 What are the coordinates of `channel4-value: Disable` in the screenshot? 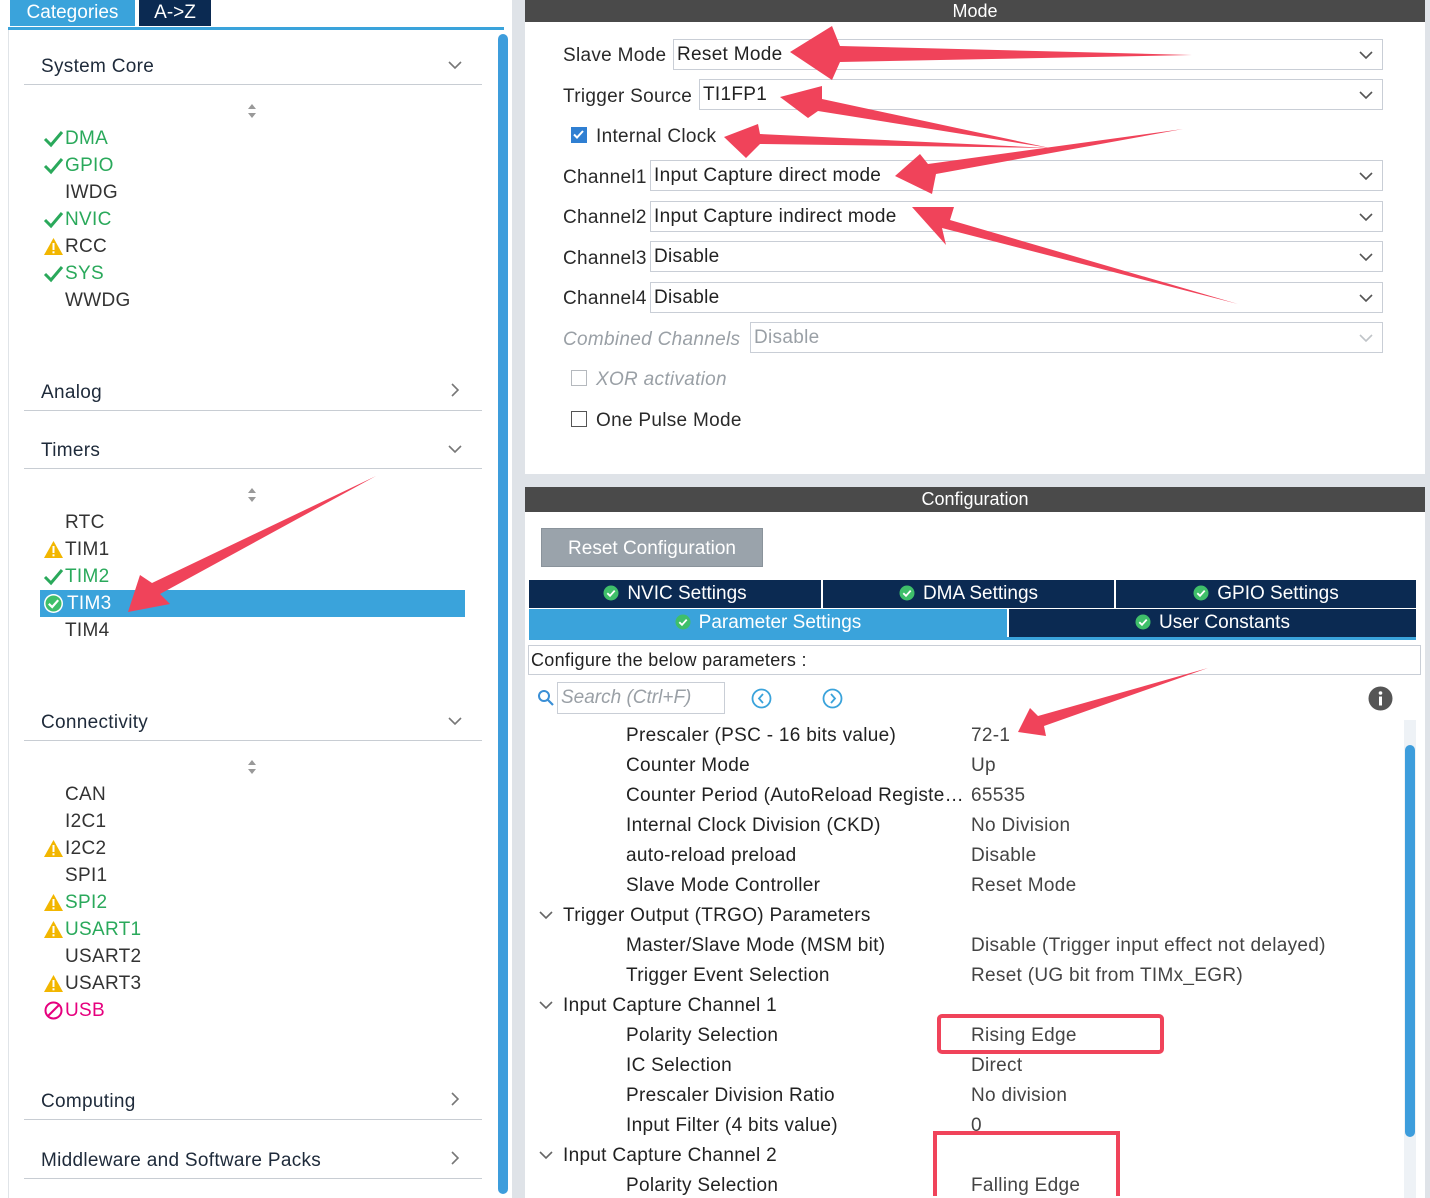 It's located at (687, 297).